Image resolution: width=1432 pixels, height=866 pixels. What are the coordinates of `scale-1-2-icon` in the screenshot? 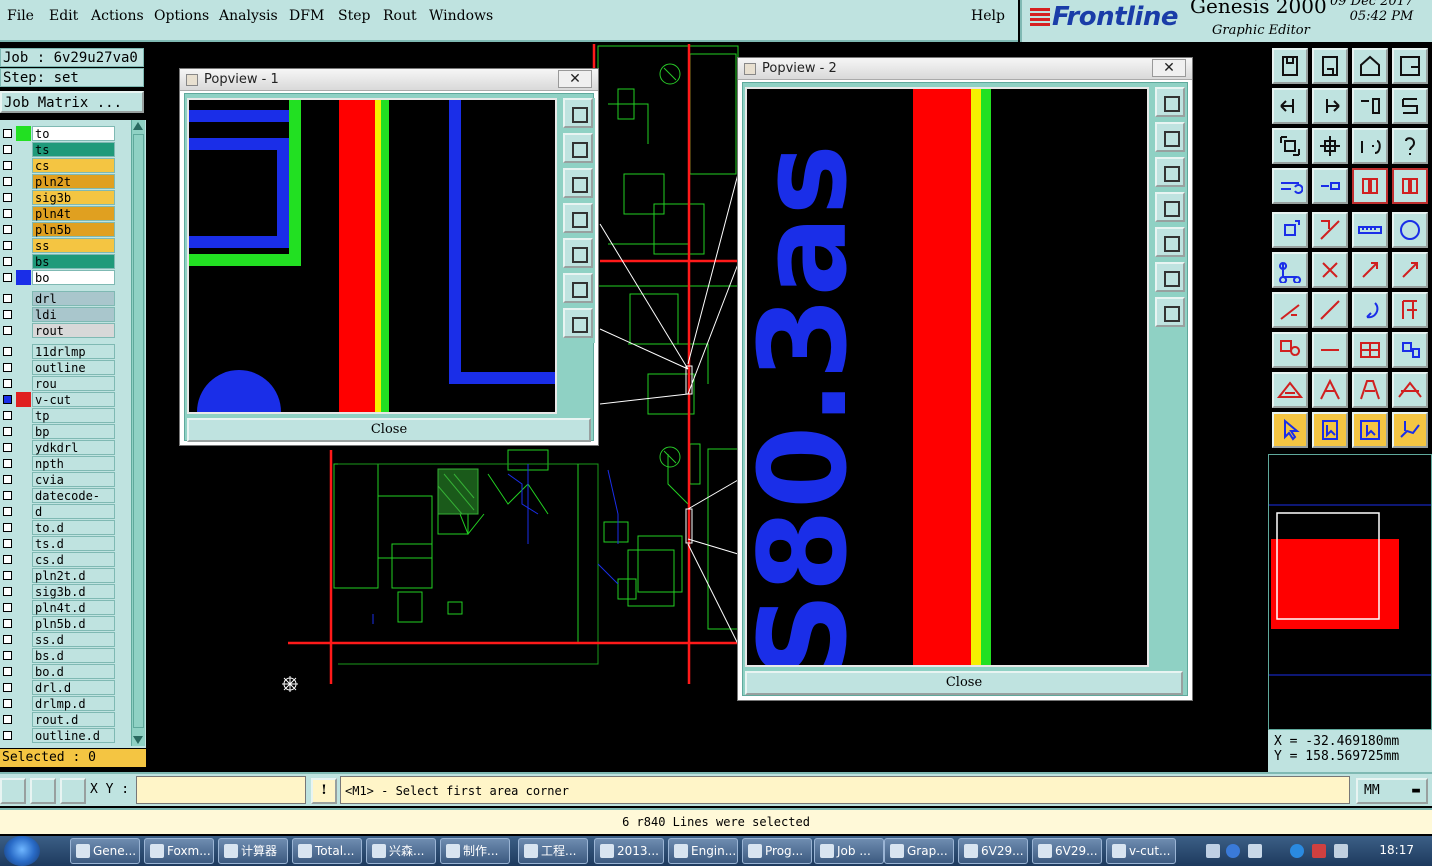 It's located at (1370, 146).